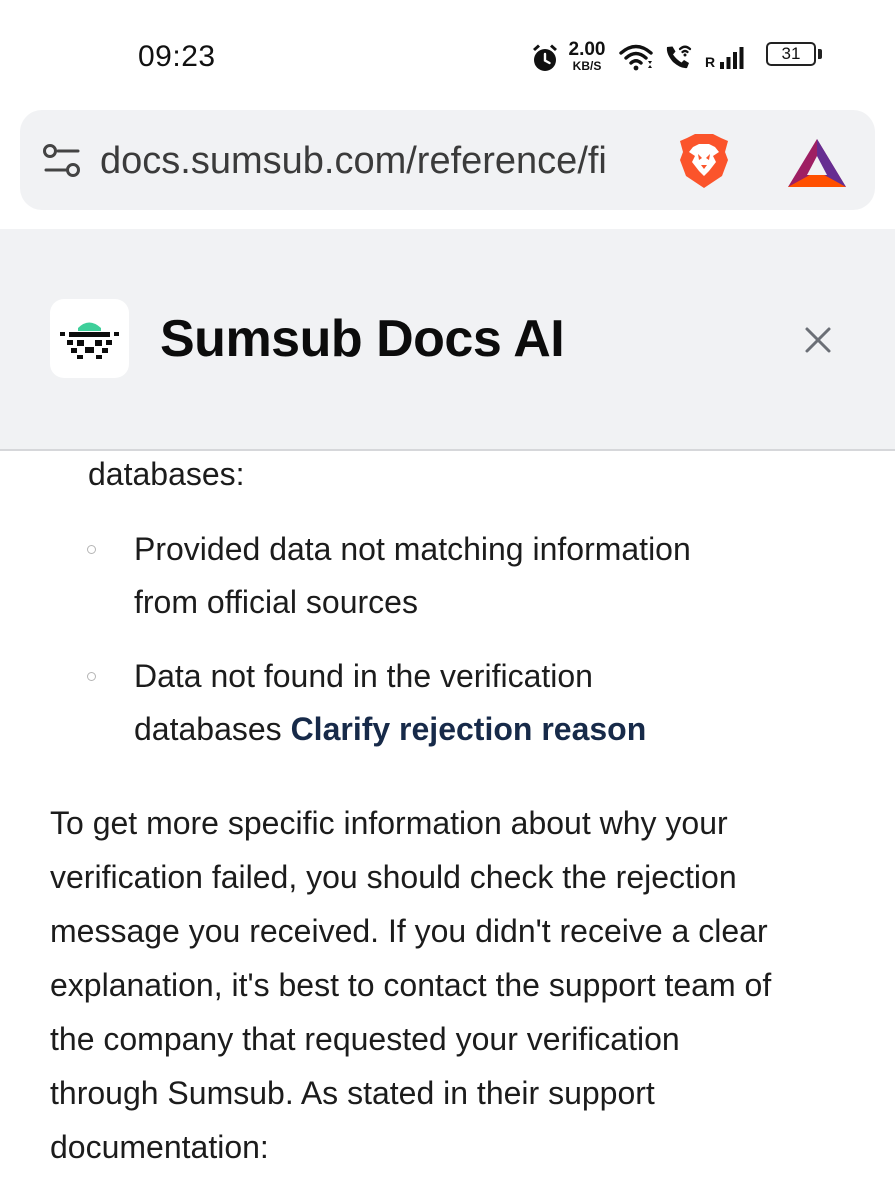 The width and height of the screenshot is (895, 1200). Describe the element at coordinates (62, 161) in the screenshot. I see `site-settings-icon` at that location.